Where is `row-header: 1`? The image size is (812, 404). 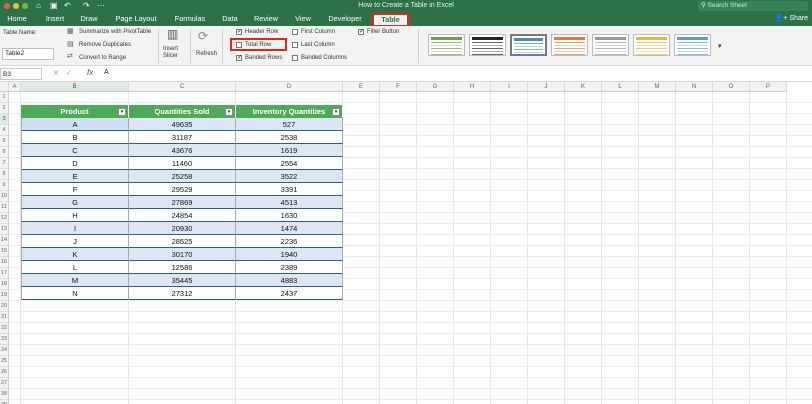
row-header: 1 is located at coordinates (4, 97).